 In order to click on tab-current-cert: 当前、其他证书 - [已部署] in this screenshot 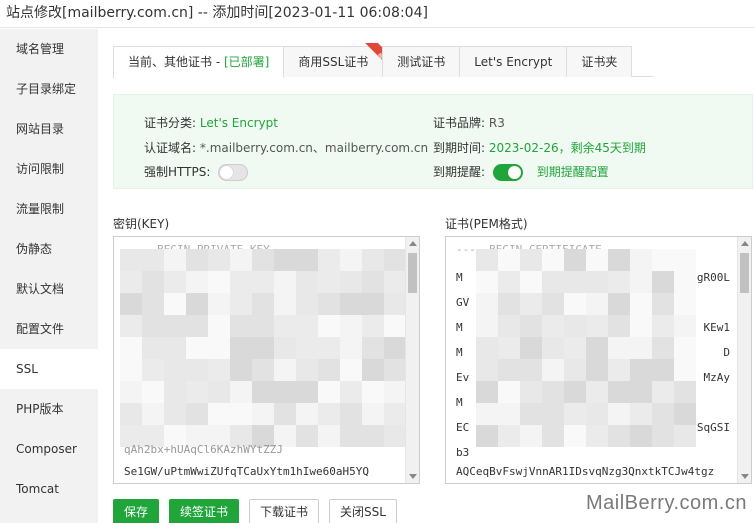, I will do `click(199, 62)`.